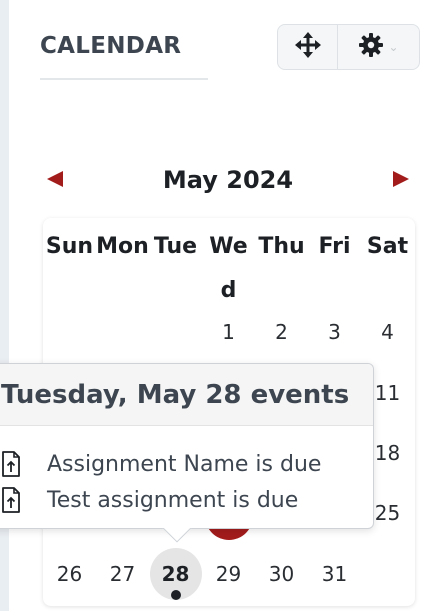 The height and width of the screenshot is (611, 436). I want to click on event-item: Test assignment is due, so click(186, 500).